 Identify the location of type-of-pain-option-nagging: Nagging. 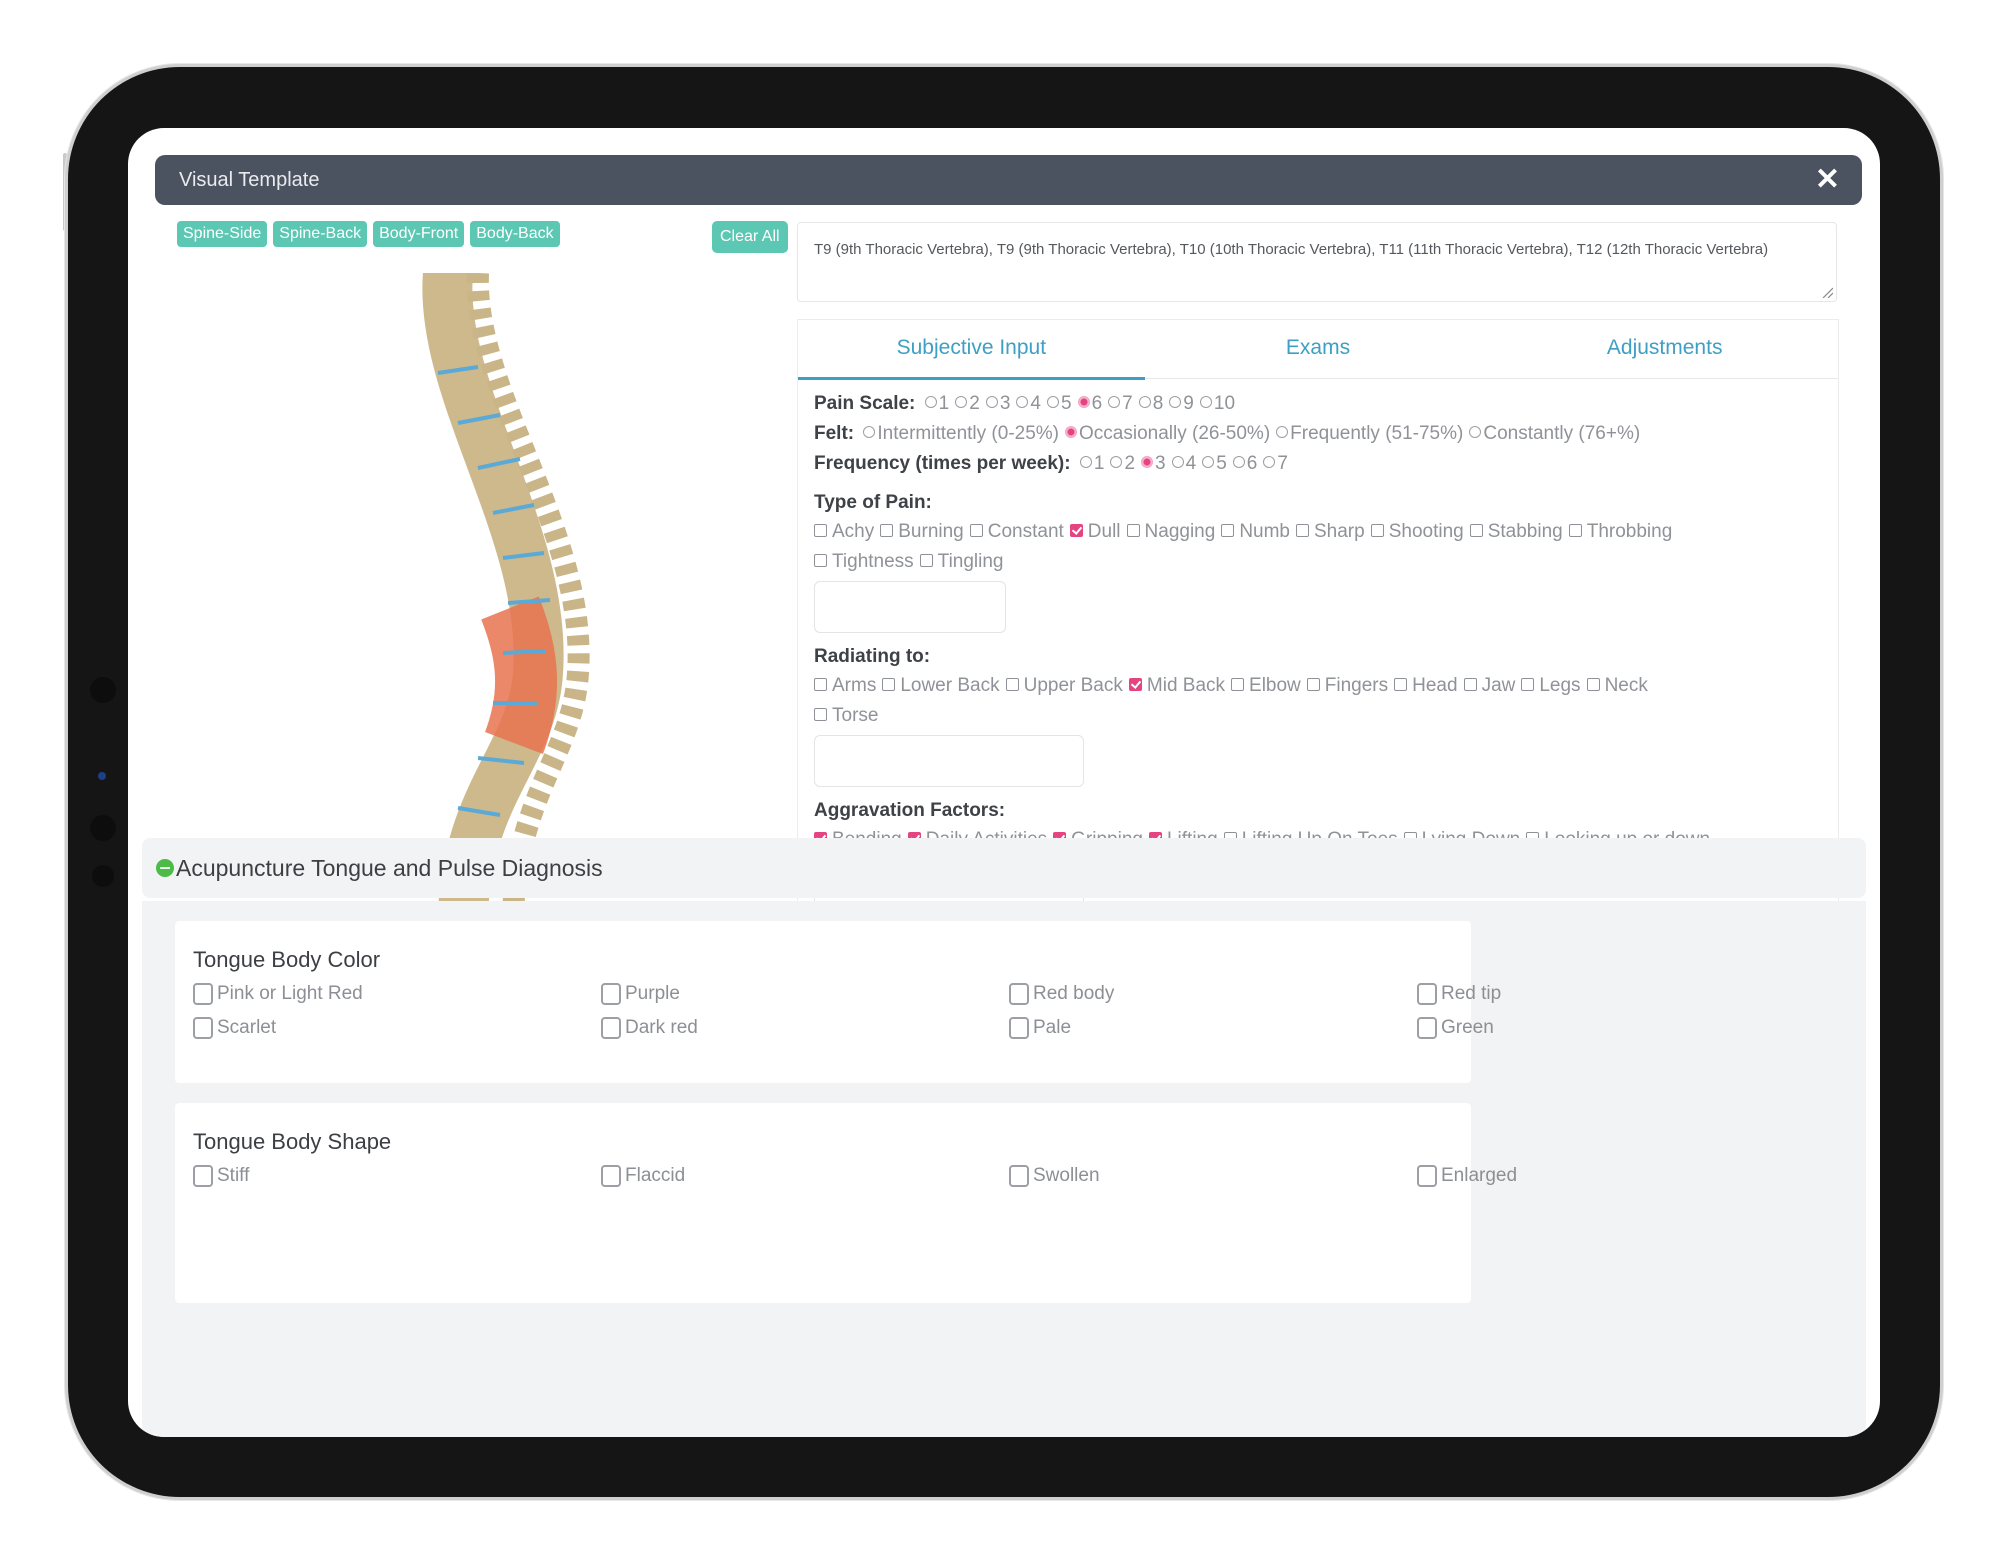
(1170, 532).